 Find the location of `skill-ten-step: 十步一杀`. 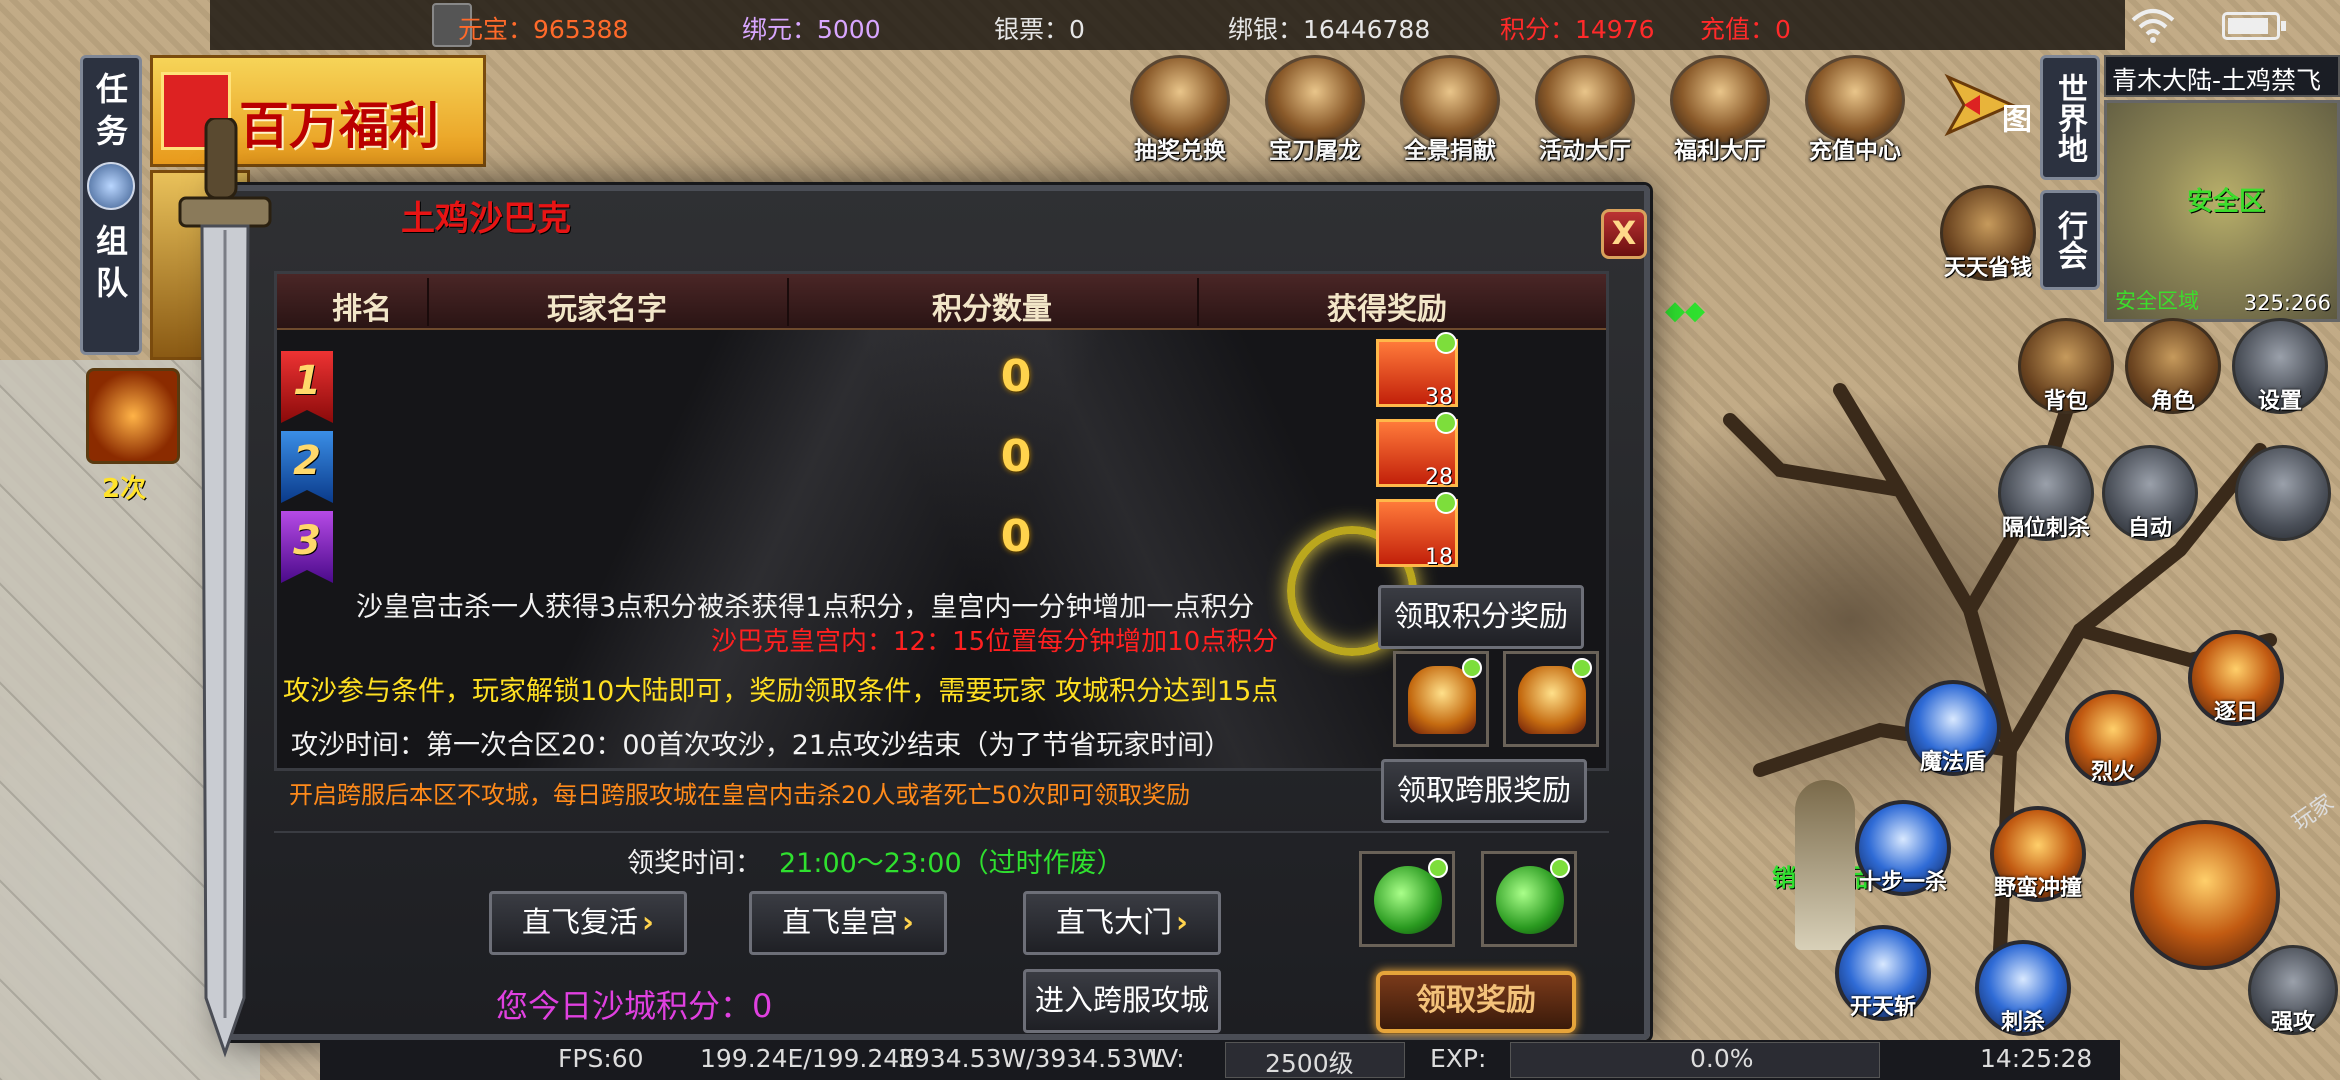

skill-ten-step: 十步一杀 is located at coordinates (1903, 848).